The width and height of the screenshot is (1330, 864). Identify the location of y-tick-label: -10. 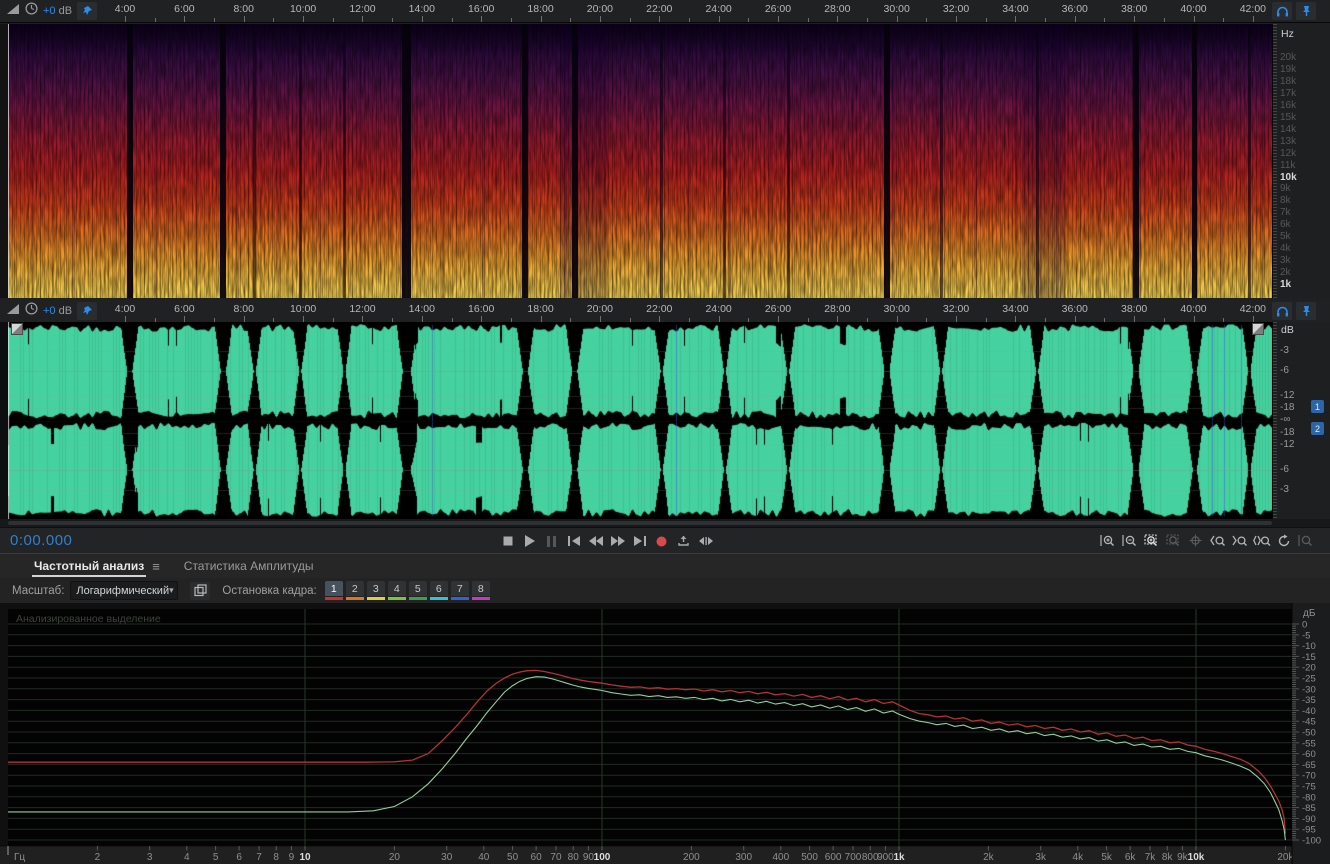
(1309, 646).